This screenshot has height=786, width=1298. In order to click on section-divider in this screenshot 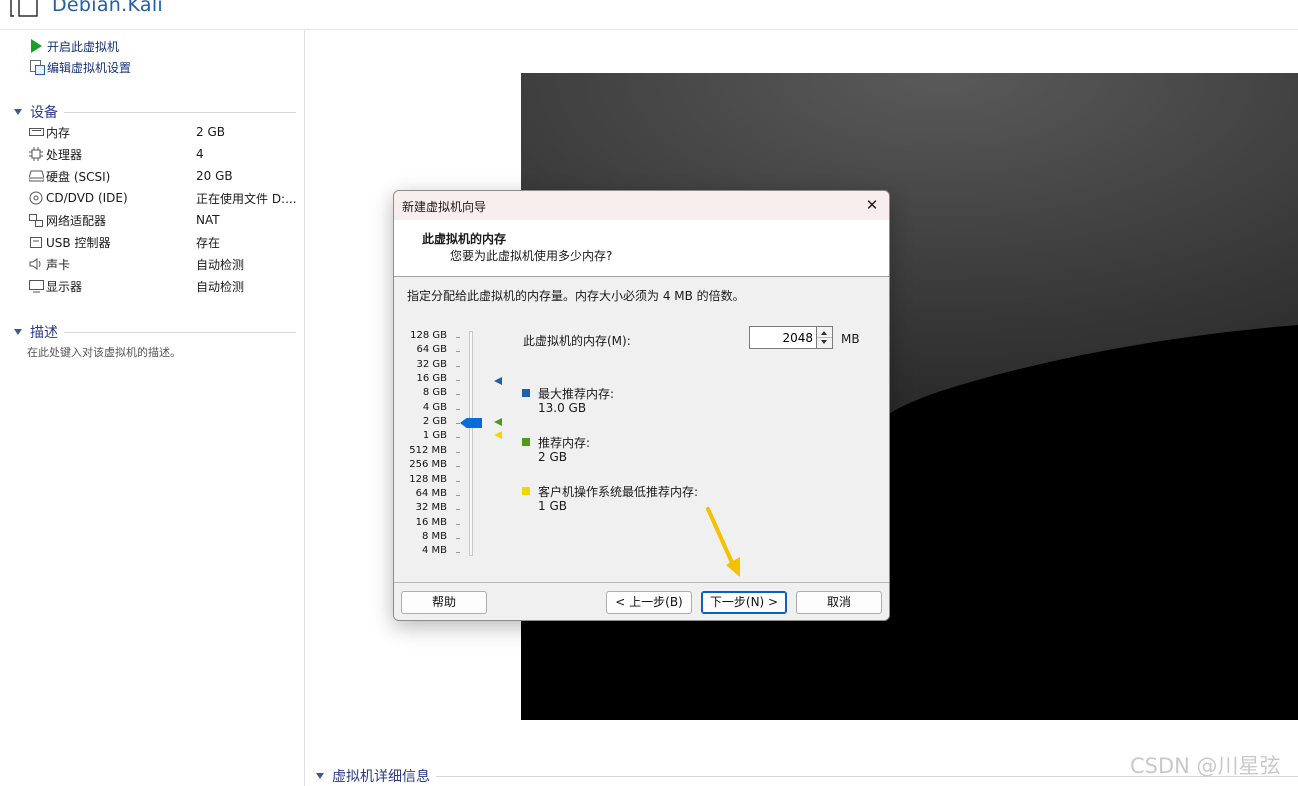, I will do `click(180, 332)`.